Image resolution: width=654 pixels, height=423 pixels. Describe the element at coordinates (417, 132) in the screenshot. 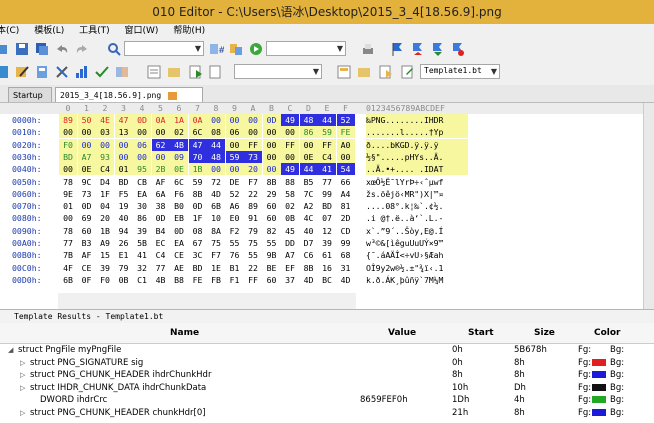

I see `ascii-text: .......l.....†Yp` at that location.